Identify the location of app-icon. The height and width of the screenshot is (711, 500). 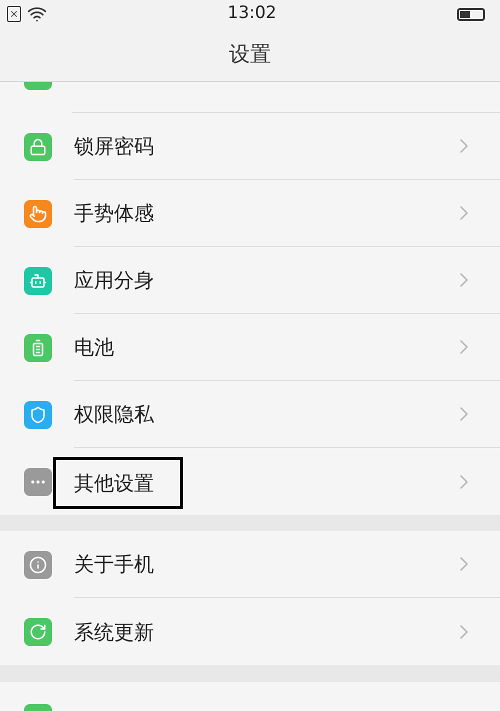
(38, 707).